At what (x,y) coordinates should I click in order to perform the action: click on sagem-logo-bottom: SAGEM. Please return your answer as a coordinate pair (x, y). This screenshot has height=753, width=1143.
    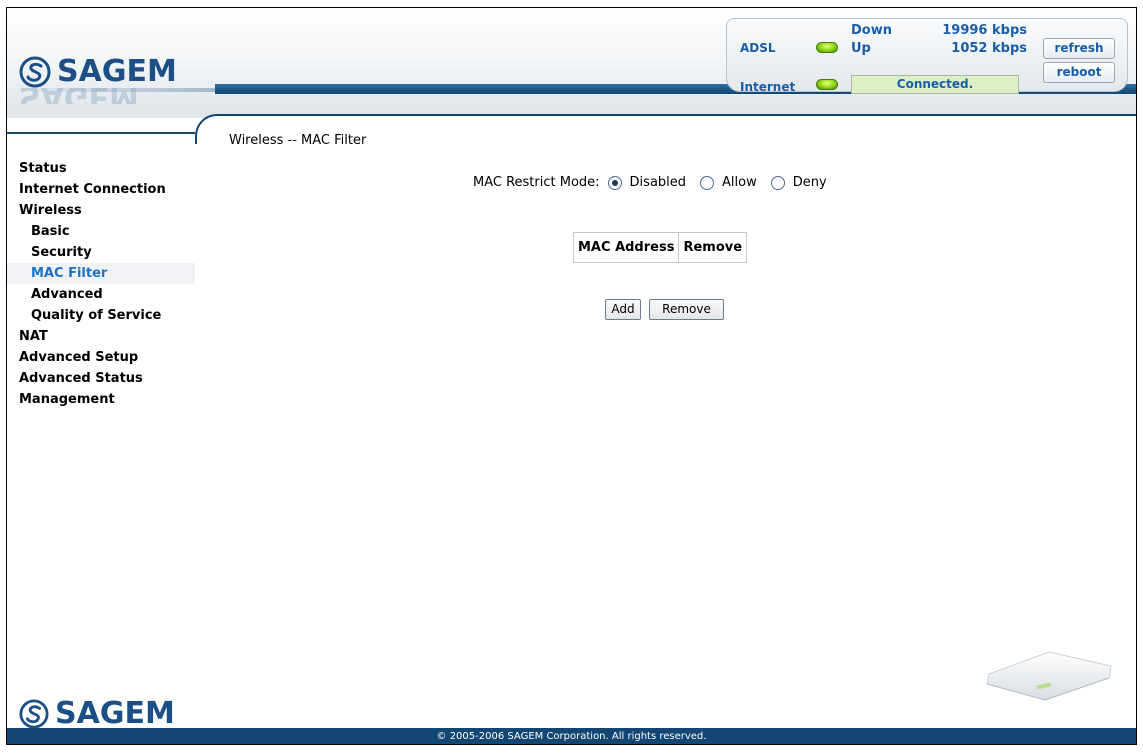
    Looking at the image, I should click on (97, 713).